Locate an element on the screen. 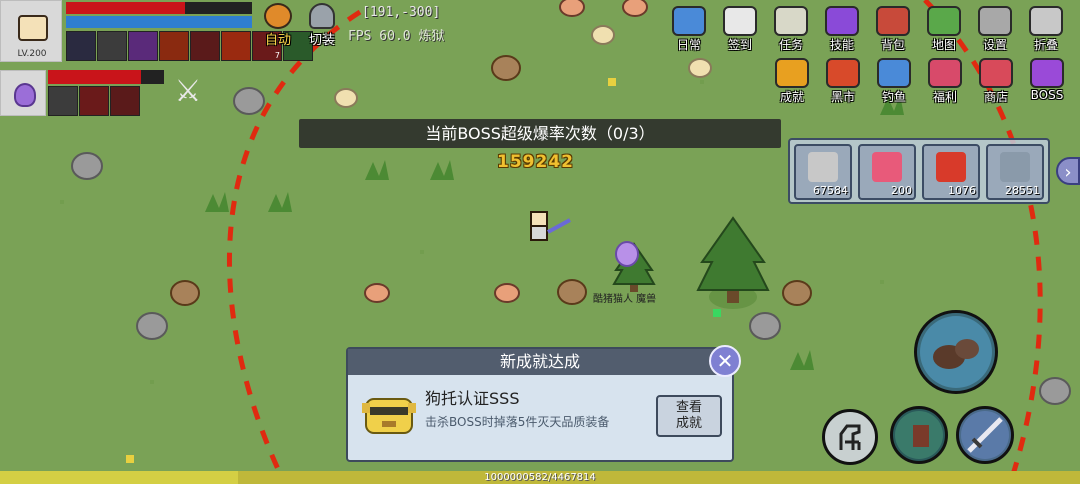 The width and height of the screenshot is (1080, 484). player-avatar: LV.200 is located at coordinates (31, 31).